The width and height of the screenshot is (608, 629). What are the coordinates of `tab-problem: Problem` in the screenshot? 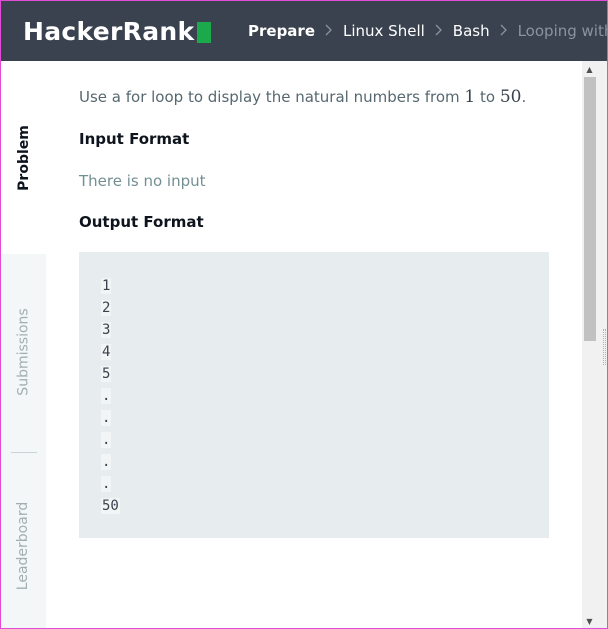 It's located at (23, 157).